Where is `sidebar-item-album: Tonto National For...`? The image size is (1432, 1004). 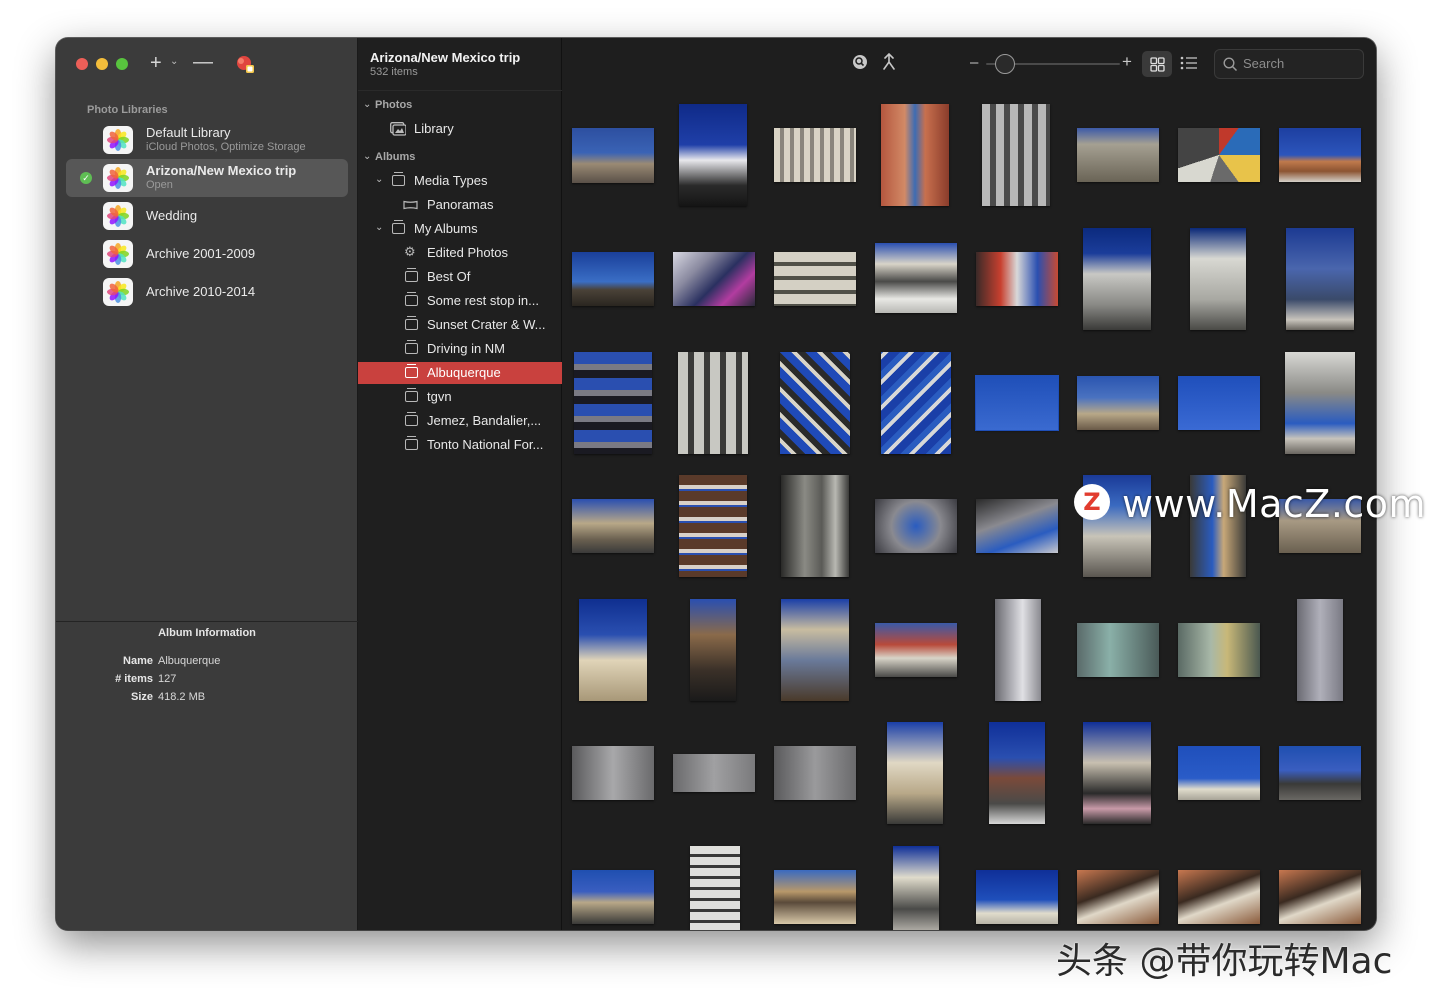 sidebar-item-album: Tonto National For... is located at coordinates (460, 445).